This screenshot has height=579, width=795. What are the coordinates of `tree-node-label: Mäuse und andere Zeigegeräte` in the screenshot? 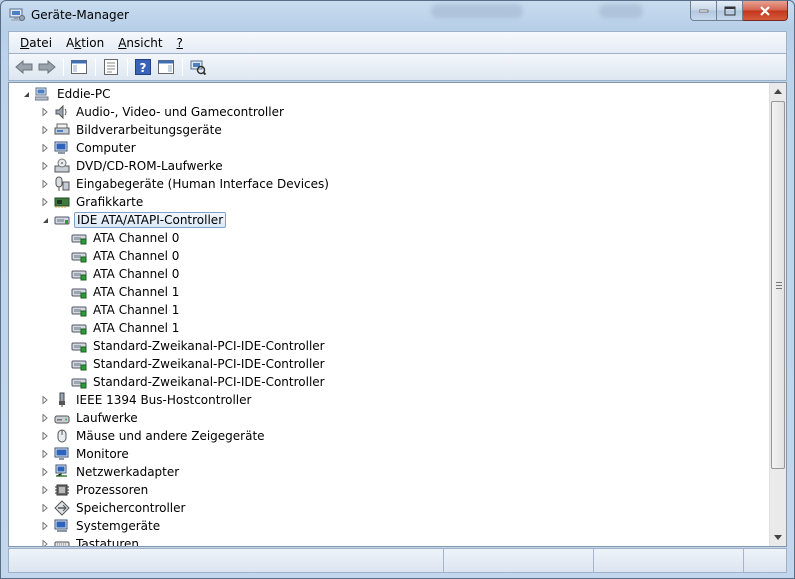 It's located at (170, 436).